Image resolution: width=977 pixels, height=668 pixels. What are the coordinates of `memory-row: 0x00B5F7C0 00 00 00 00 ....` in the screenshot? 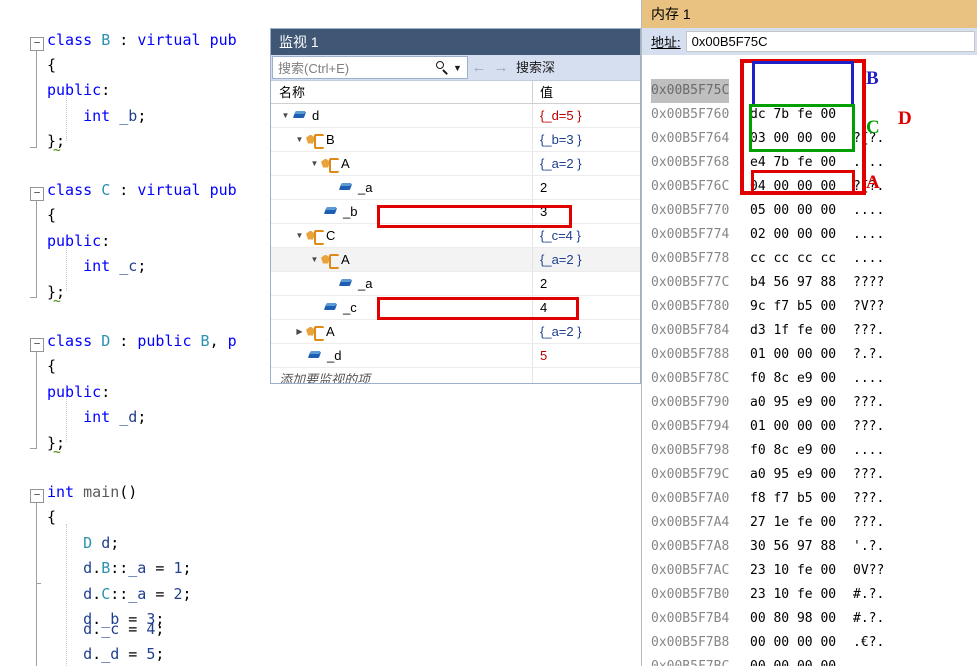 It's located at (809, 660).